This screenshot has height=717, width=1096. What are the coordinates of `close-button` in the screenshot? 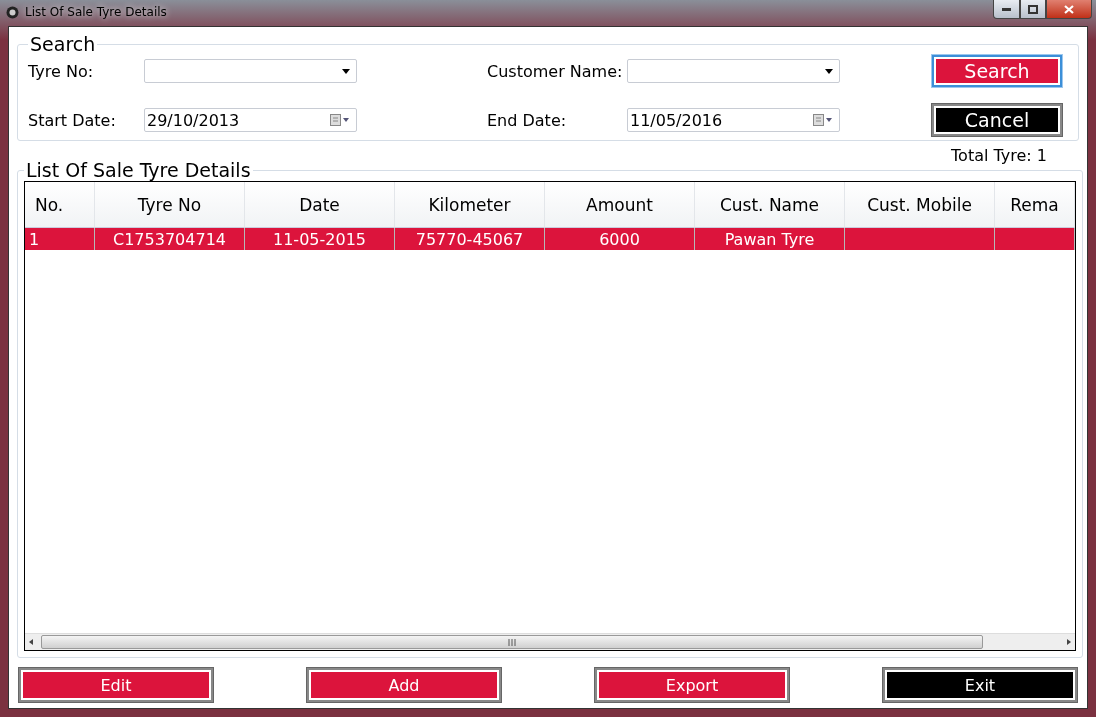 It's located at (1069, 9).